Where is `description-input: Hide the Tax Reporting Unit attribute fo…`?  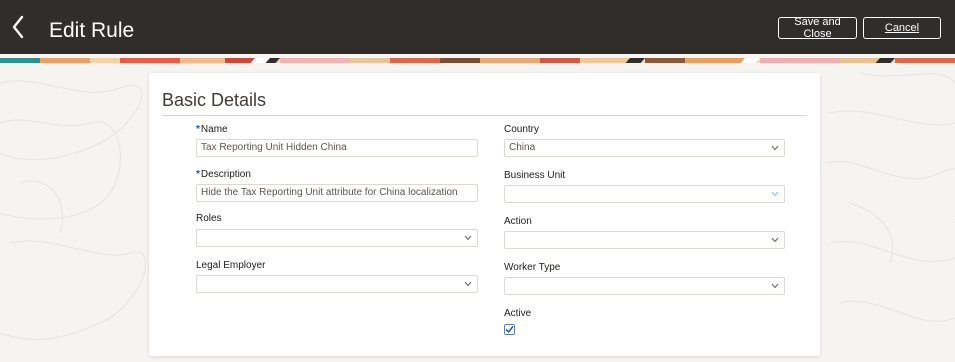
description-input: Hide the Tax Reporting Unit attribute fo… is located at coordinates (337, 193).